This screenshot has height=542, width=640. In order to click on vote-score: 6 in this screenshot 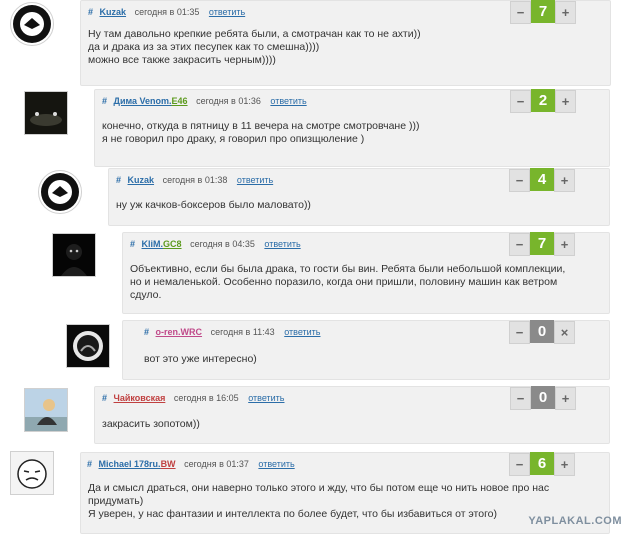, I will do `click(542, 463)`.